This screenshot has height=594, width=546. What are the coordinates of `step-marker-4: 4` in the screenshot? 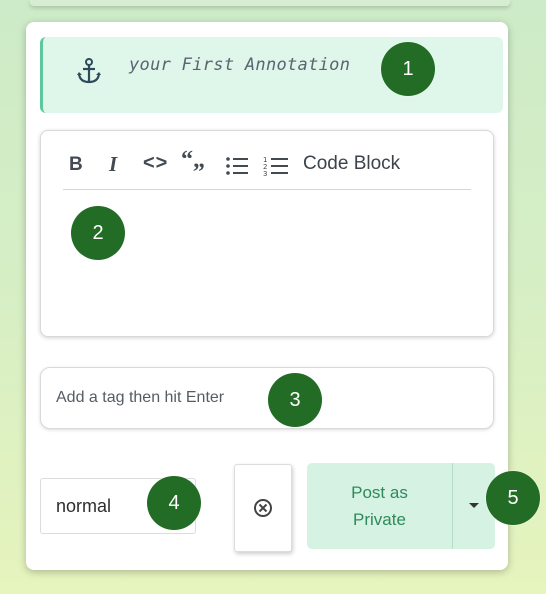 It's located at (174, 503).